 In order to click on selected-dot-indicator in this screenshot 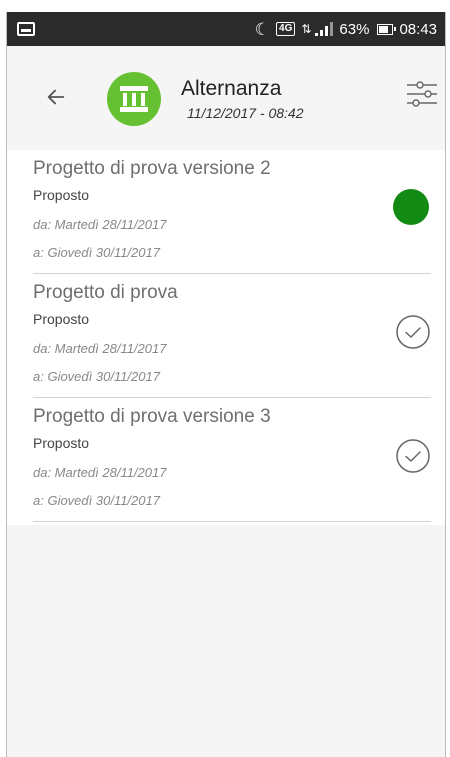, I will do `click(411, 207)`.